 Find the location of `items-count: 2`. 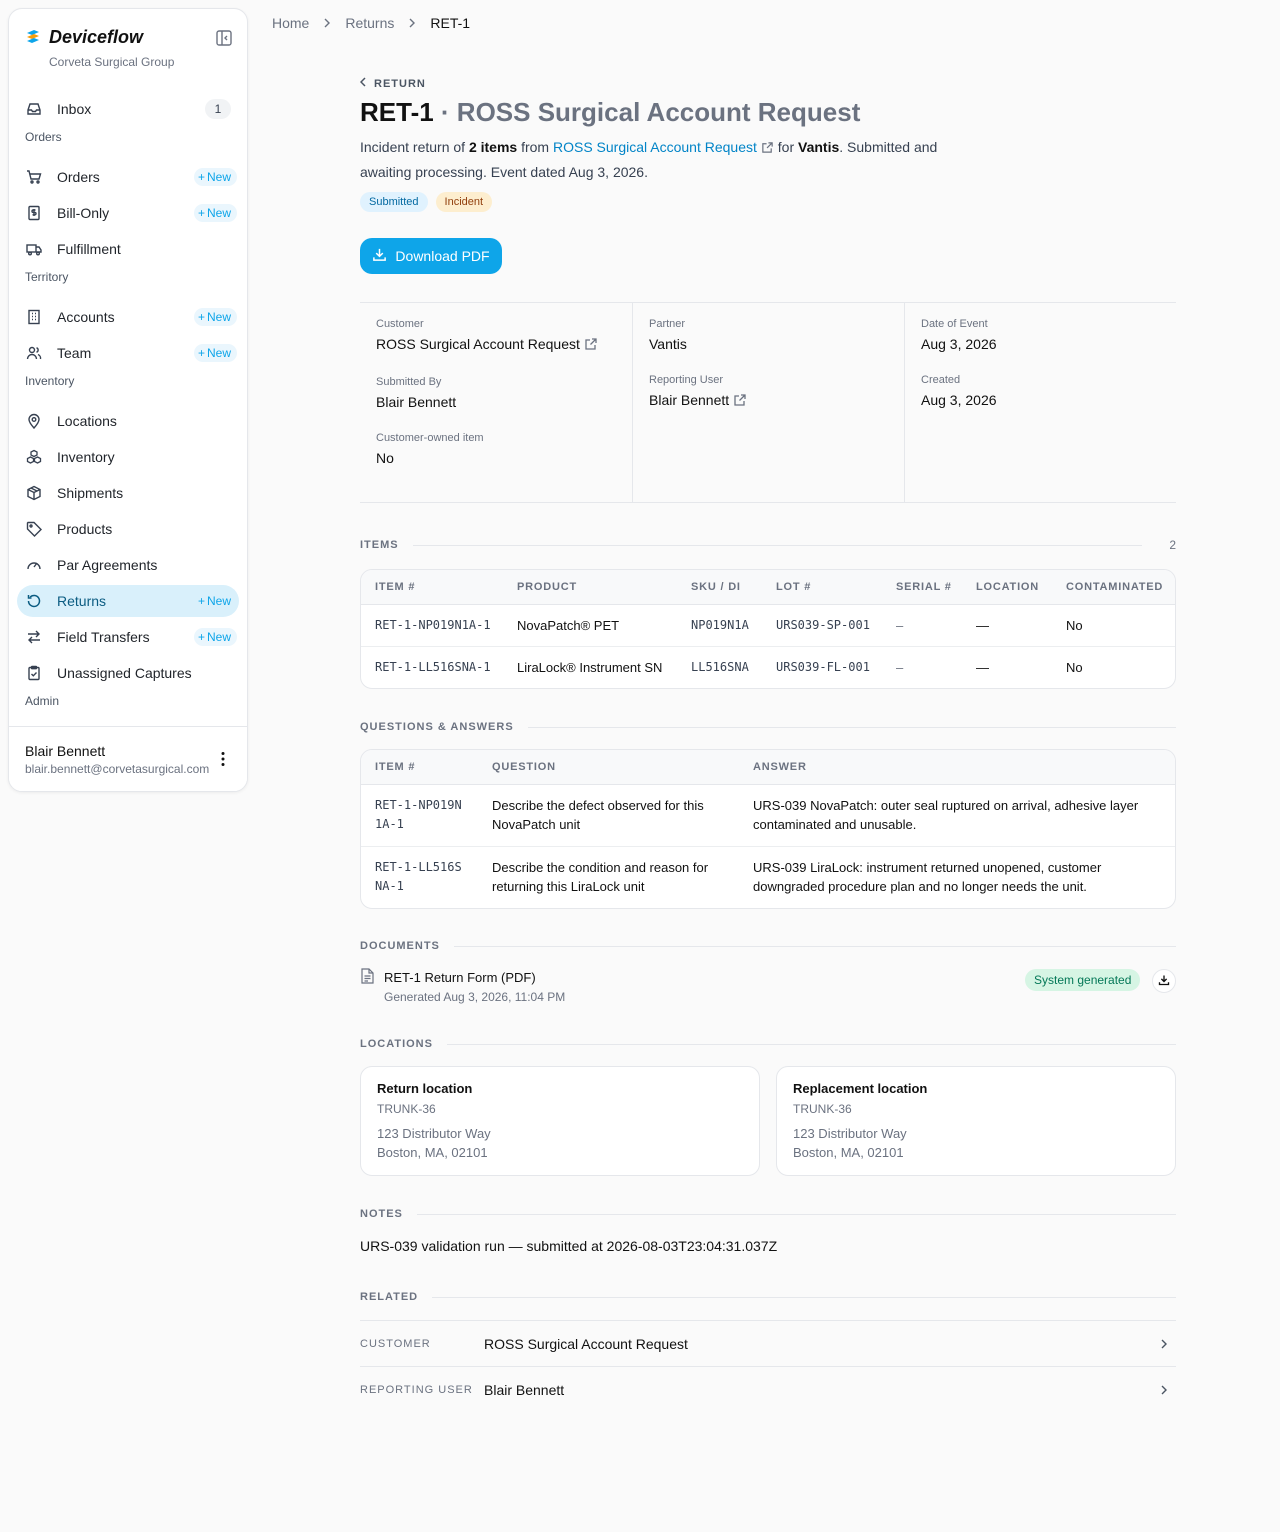

items-count: 2 is located at coordinates (1172, 545).